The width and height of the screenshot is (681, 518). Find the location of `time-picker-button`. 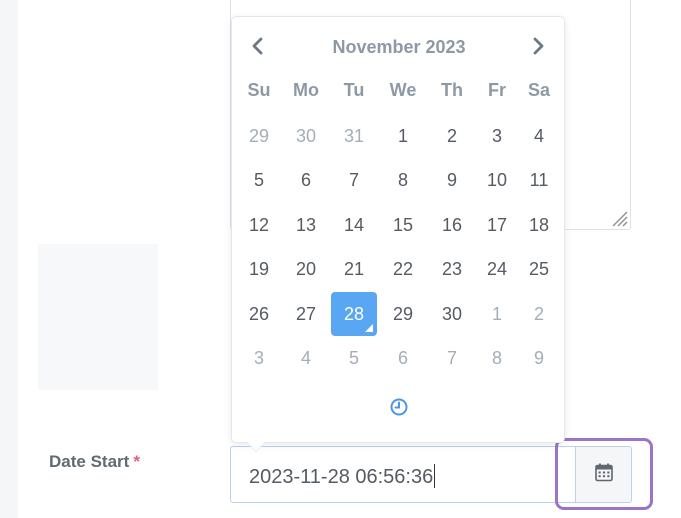

time-picker-button is located at coordinates (399, 409).